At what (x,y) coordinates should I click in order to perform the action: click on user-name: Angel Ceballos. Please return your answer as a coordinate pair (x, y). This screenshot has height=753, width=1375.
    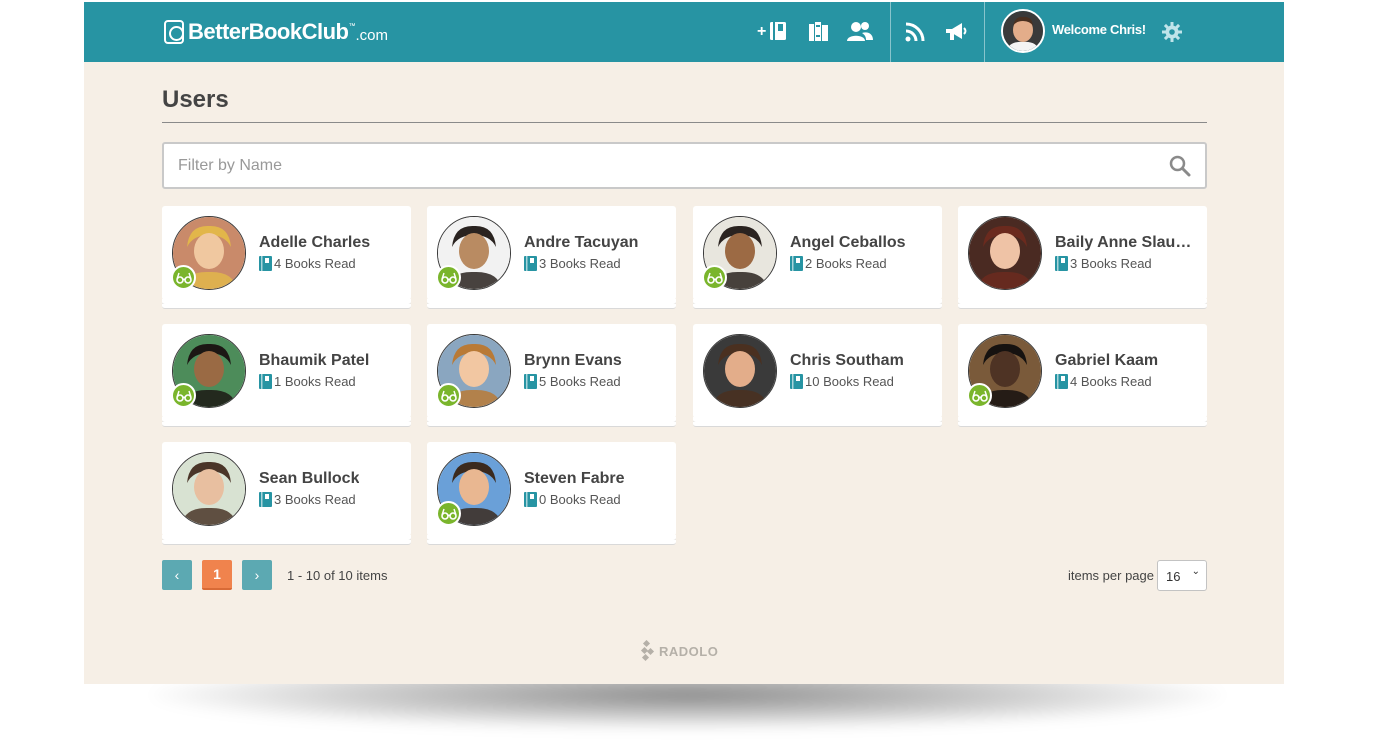
    Looking at the image, I should click on (848, 242).